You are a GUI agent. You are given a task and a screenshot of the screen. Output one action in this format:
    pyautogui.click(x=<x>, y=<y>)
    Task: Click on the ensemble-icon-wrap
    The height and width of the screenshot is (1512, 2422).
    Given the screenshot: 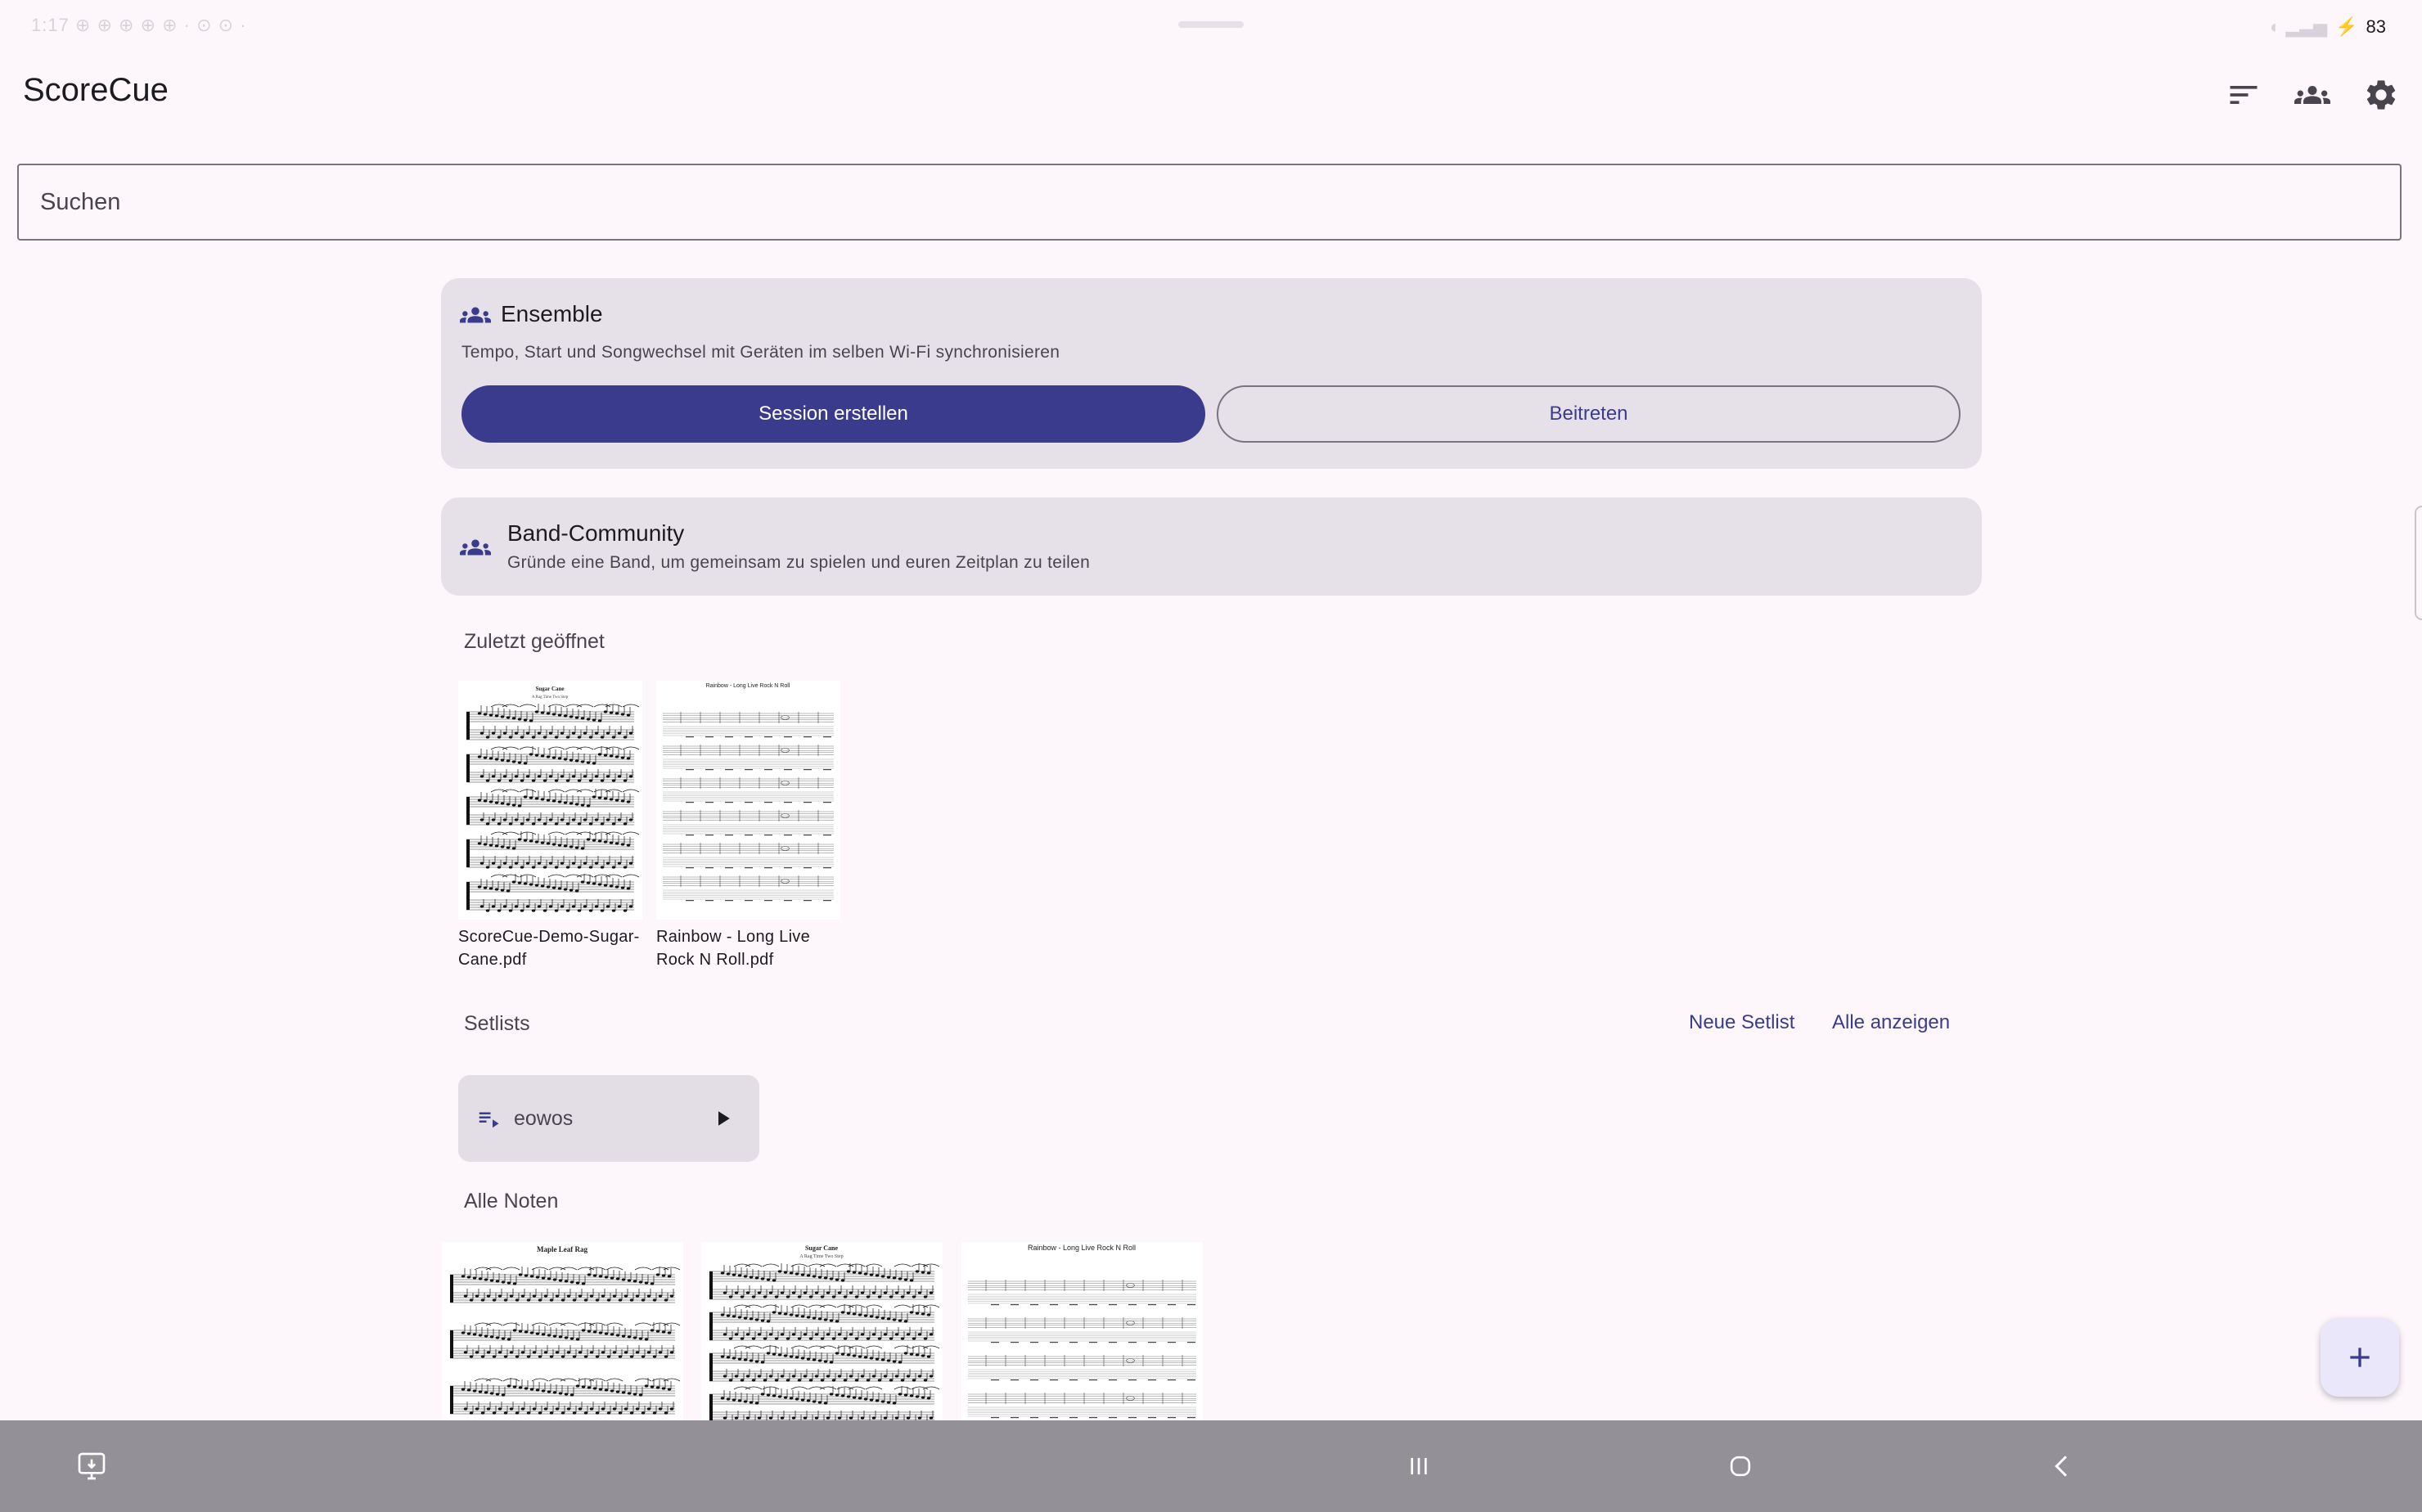 What is the action you would take?
    pyautogui.click(x=475, y=317)
    